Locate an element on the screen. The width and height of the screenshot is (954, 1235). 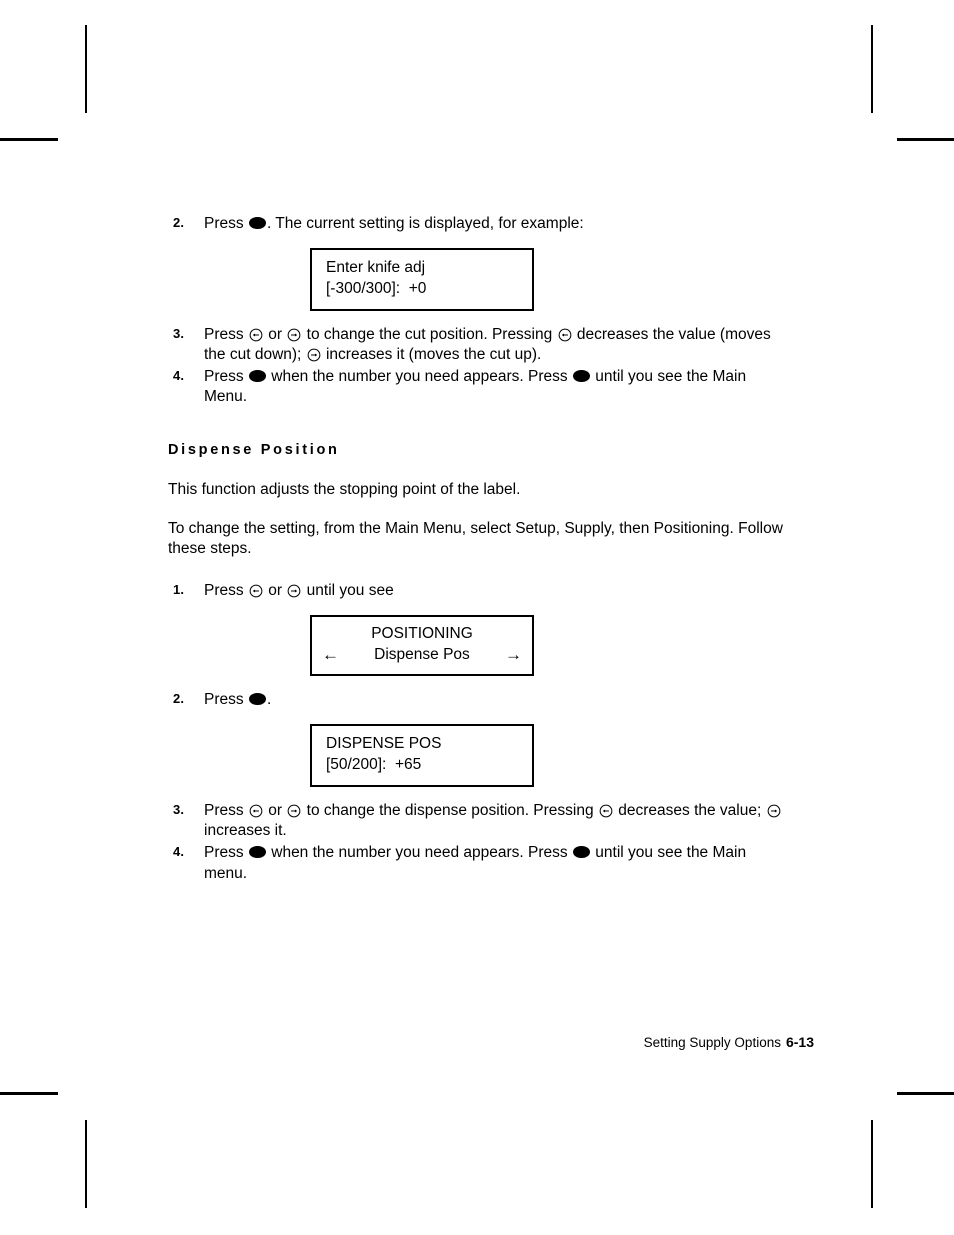
lcd-line-2: [50/200]: +65 is located at coordinates (374, 764).